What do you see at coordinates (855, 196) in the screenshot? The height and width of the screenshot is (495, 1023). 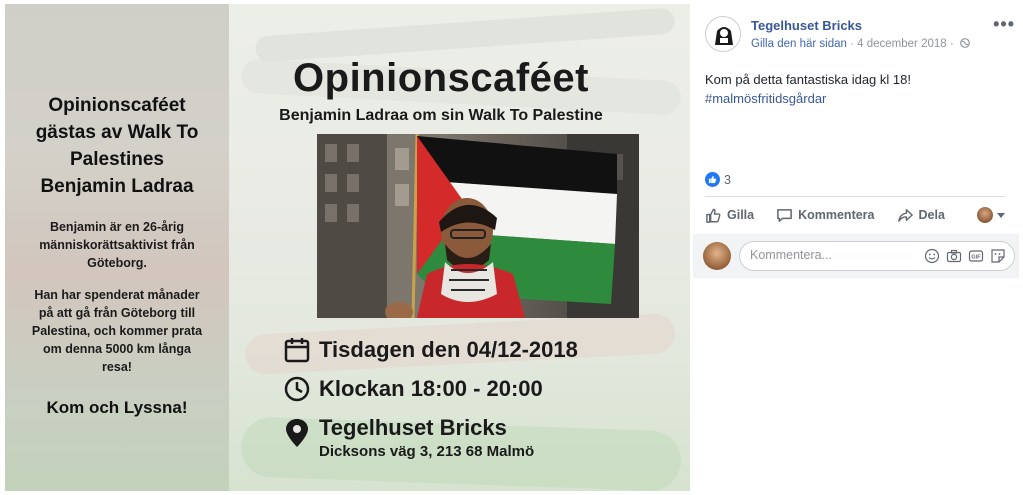 I see `divider` at bounding box center [855, 196].